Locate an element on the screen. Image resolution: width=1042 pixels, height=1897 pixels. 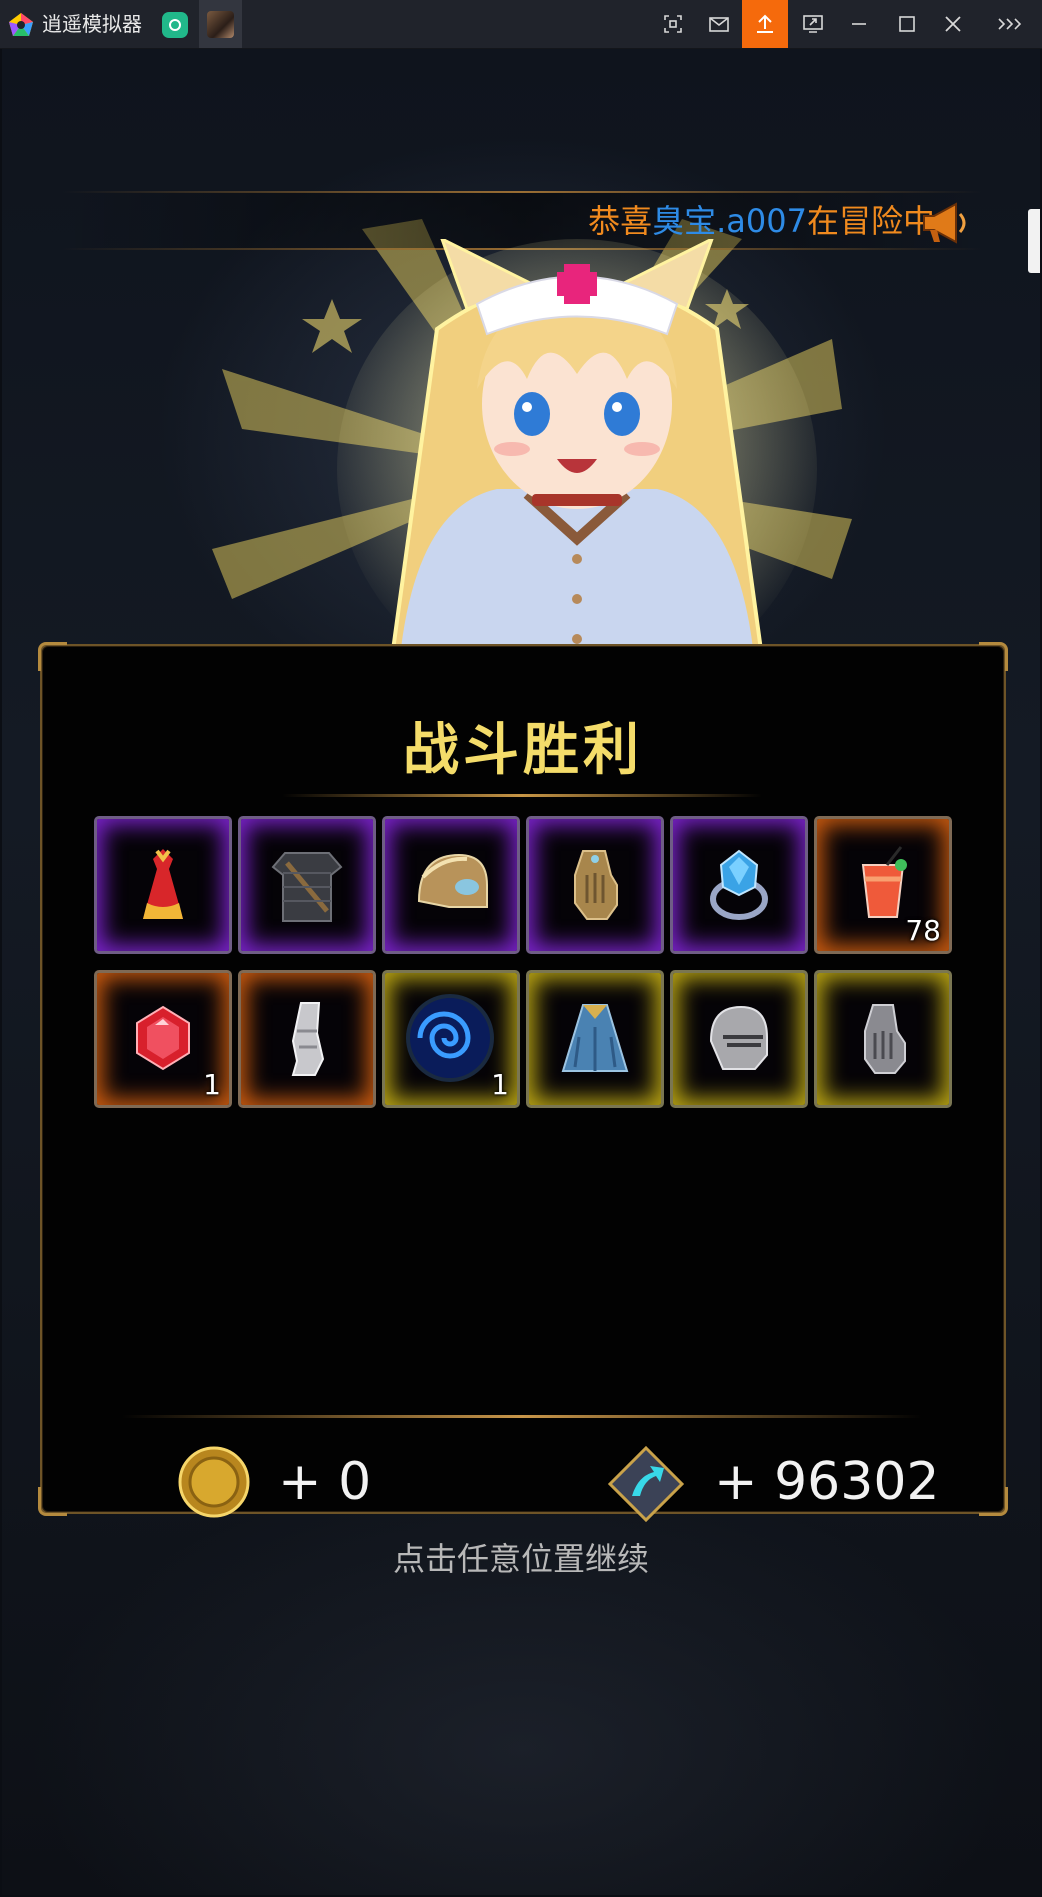
notice-suffix: 在冒险中 is located at coordinates (870, 221).